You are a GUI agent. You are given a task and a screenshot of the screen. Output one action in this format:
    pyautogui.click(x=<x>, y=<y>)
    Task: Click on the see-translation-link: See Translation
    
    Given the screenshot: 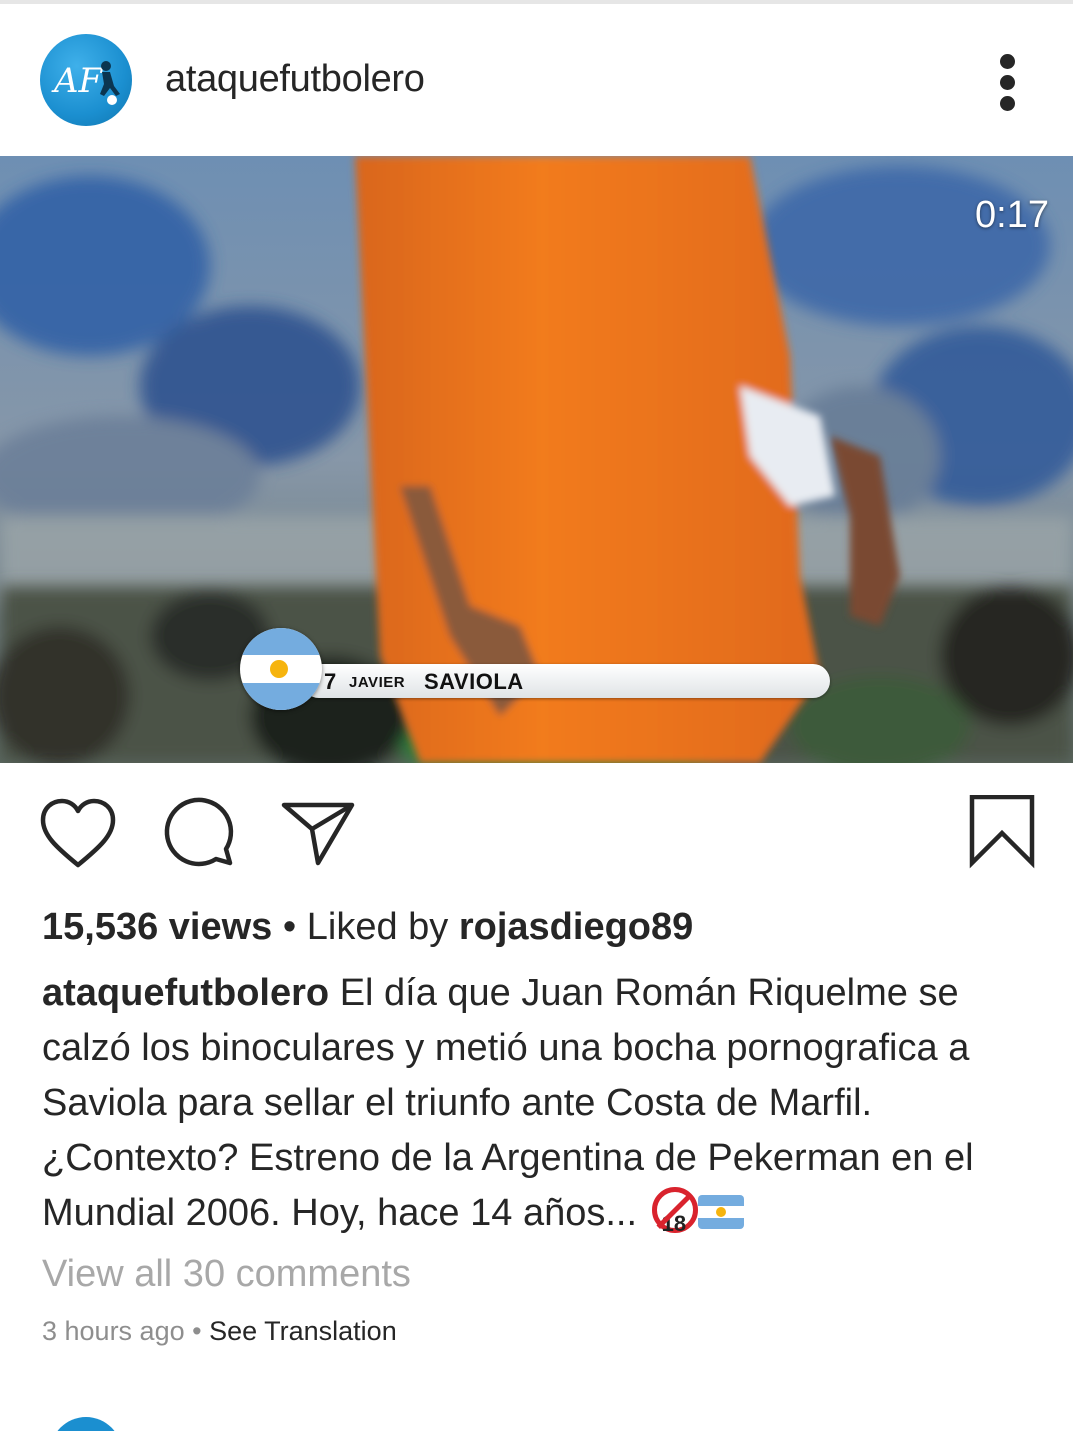 What is the action you would take?
    pyautogui.click(x=303, y=1331)
    